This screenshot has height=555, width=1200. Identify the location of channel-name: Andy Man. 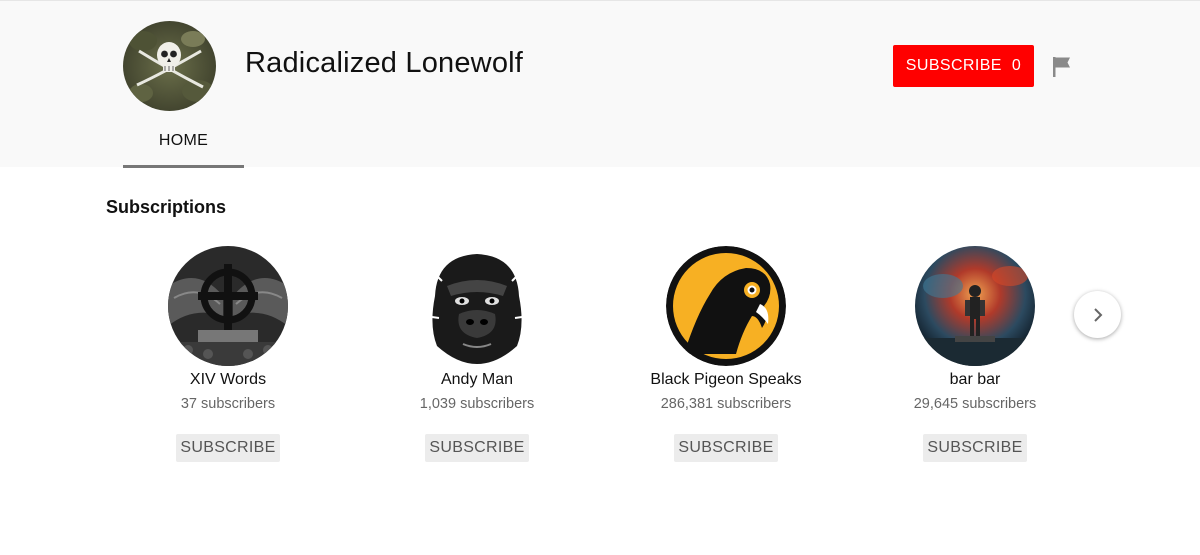
(477, 380).